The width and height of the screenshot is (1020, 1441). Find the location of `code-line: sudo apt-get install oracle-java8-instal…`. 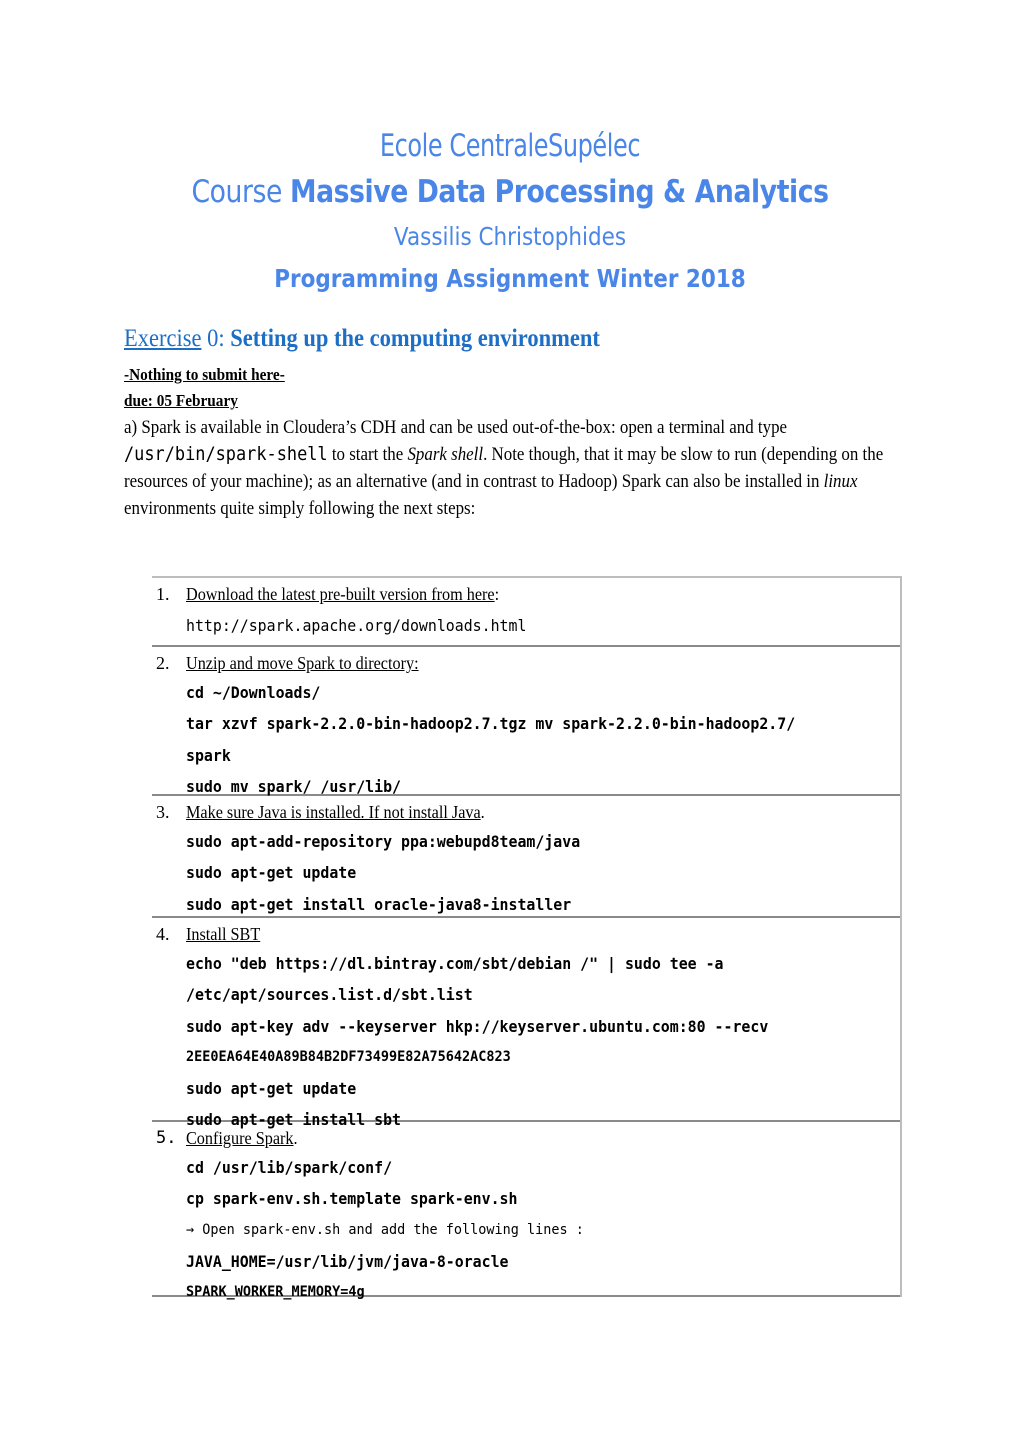

code-line: sudo apt-get install oracle-java8-instal… is located at coordinates (379, 904).